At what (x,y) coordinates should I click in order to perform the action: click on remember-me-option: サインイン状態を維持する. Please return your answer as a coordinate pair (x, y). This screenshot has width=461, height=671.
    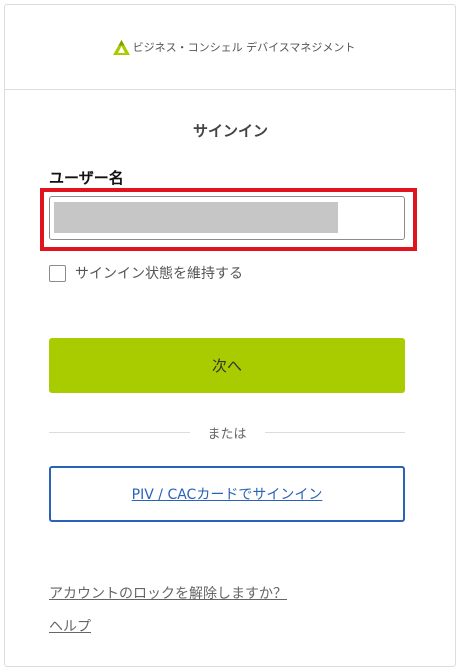
    Looking at the image, I should click on (146, 273).